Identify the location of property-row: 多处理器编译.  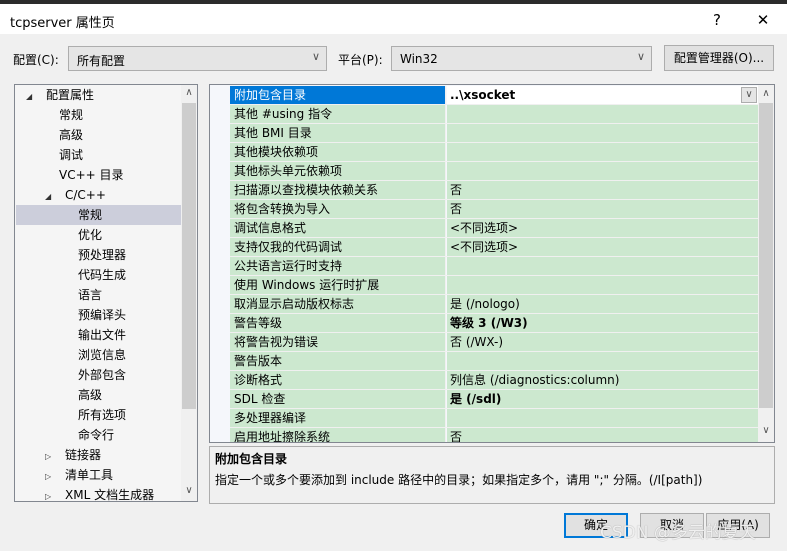
(494, 418).